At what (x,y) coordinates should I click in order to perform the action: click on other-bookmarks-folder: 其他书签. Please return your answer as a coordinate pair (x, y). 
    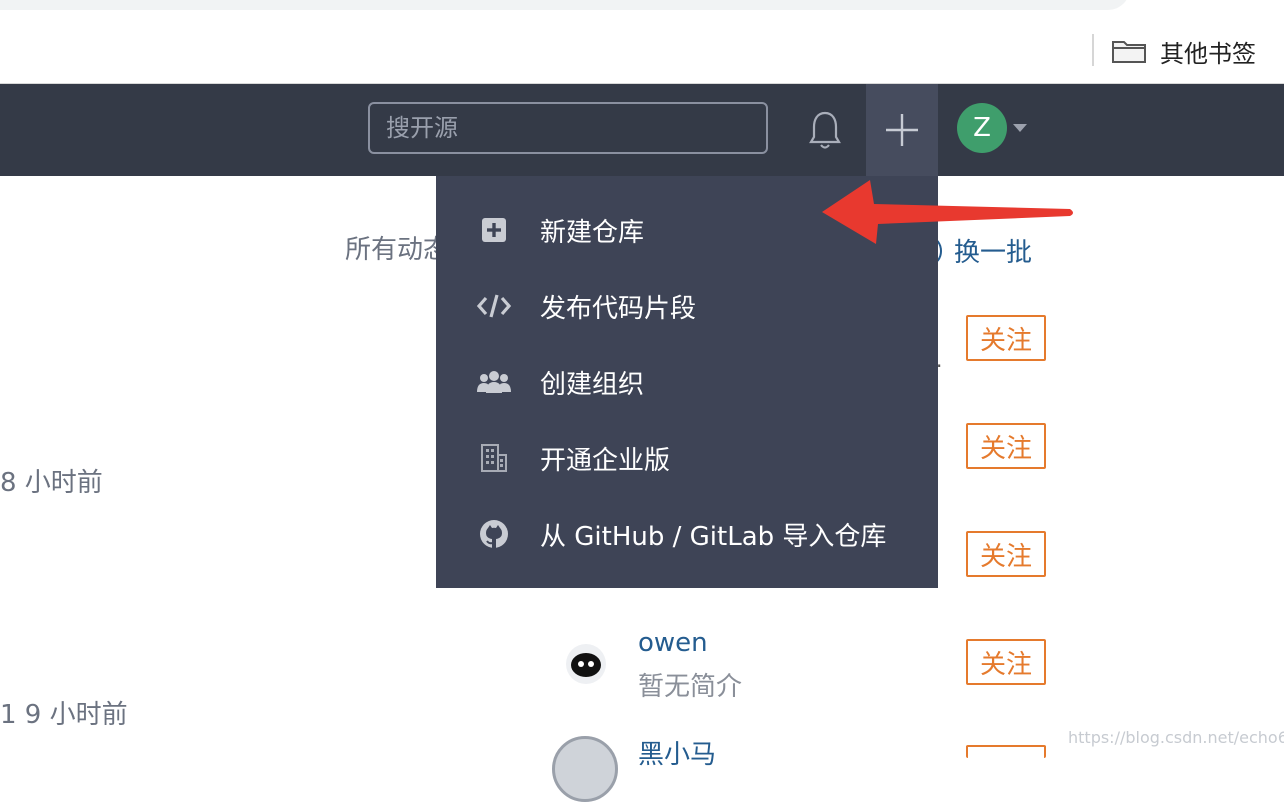
    Looking at the image, I should click on (1184, 51).